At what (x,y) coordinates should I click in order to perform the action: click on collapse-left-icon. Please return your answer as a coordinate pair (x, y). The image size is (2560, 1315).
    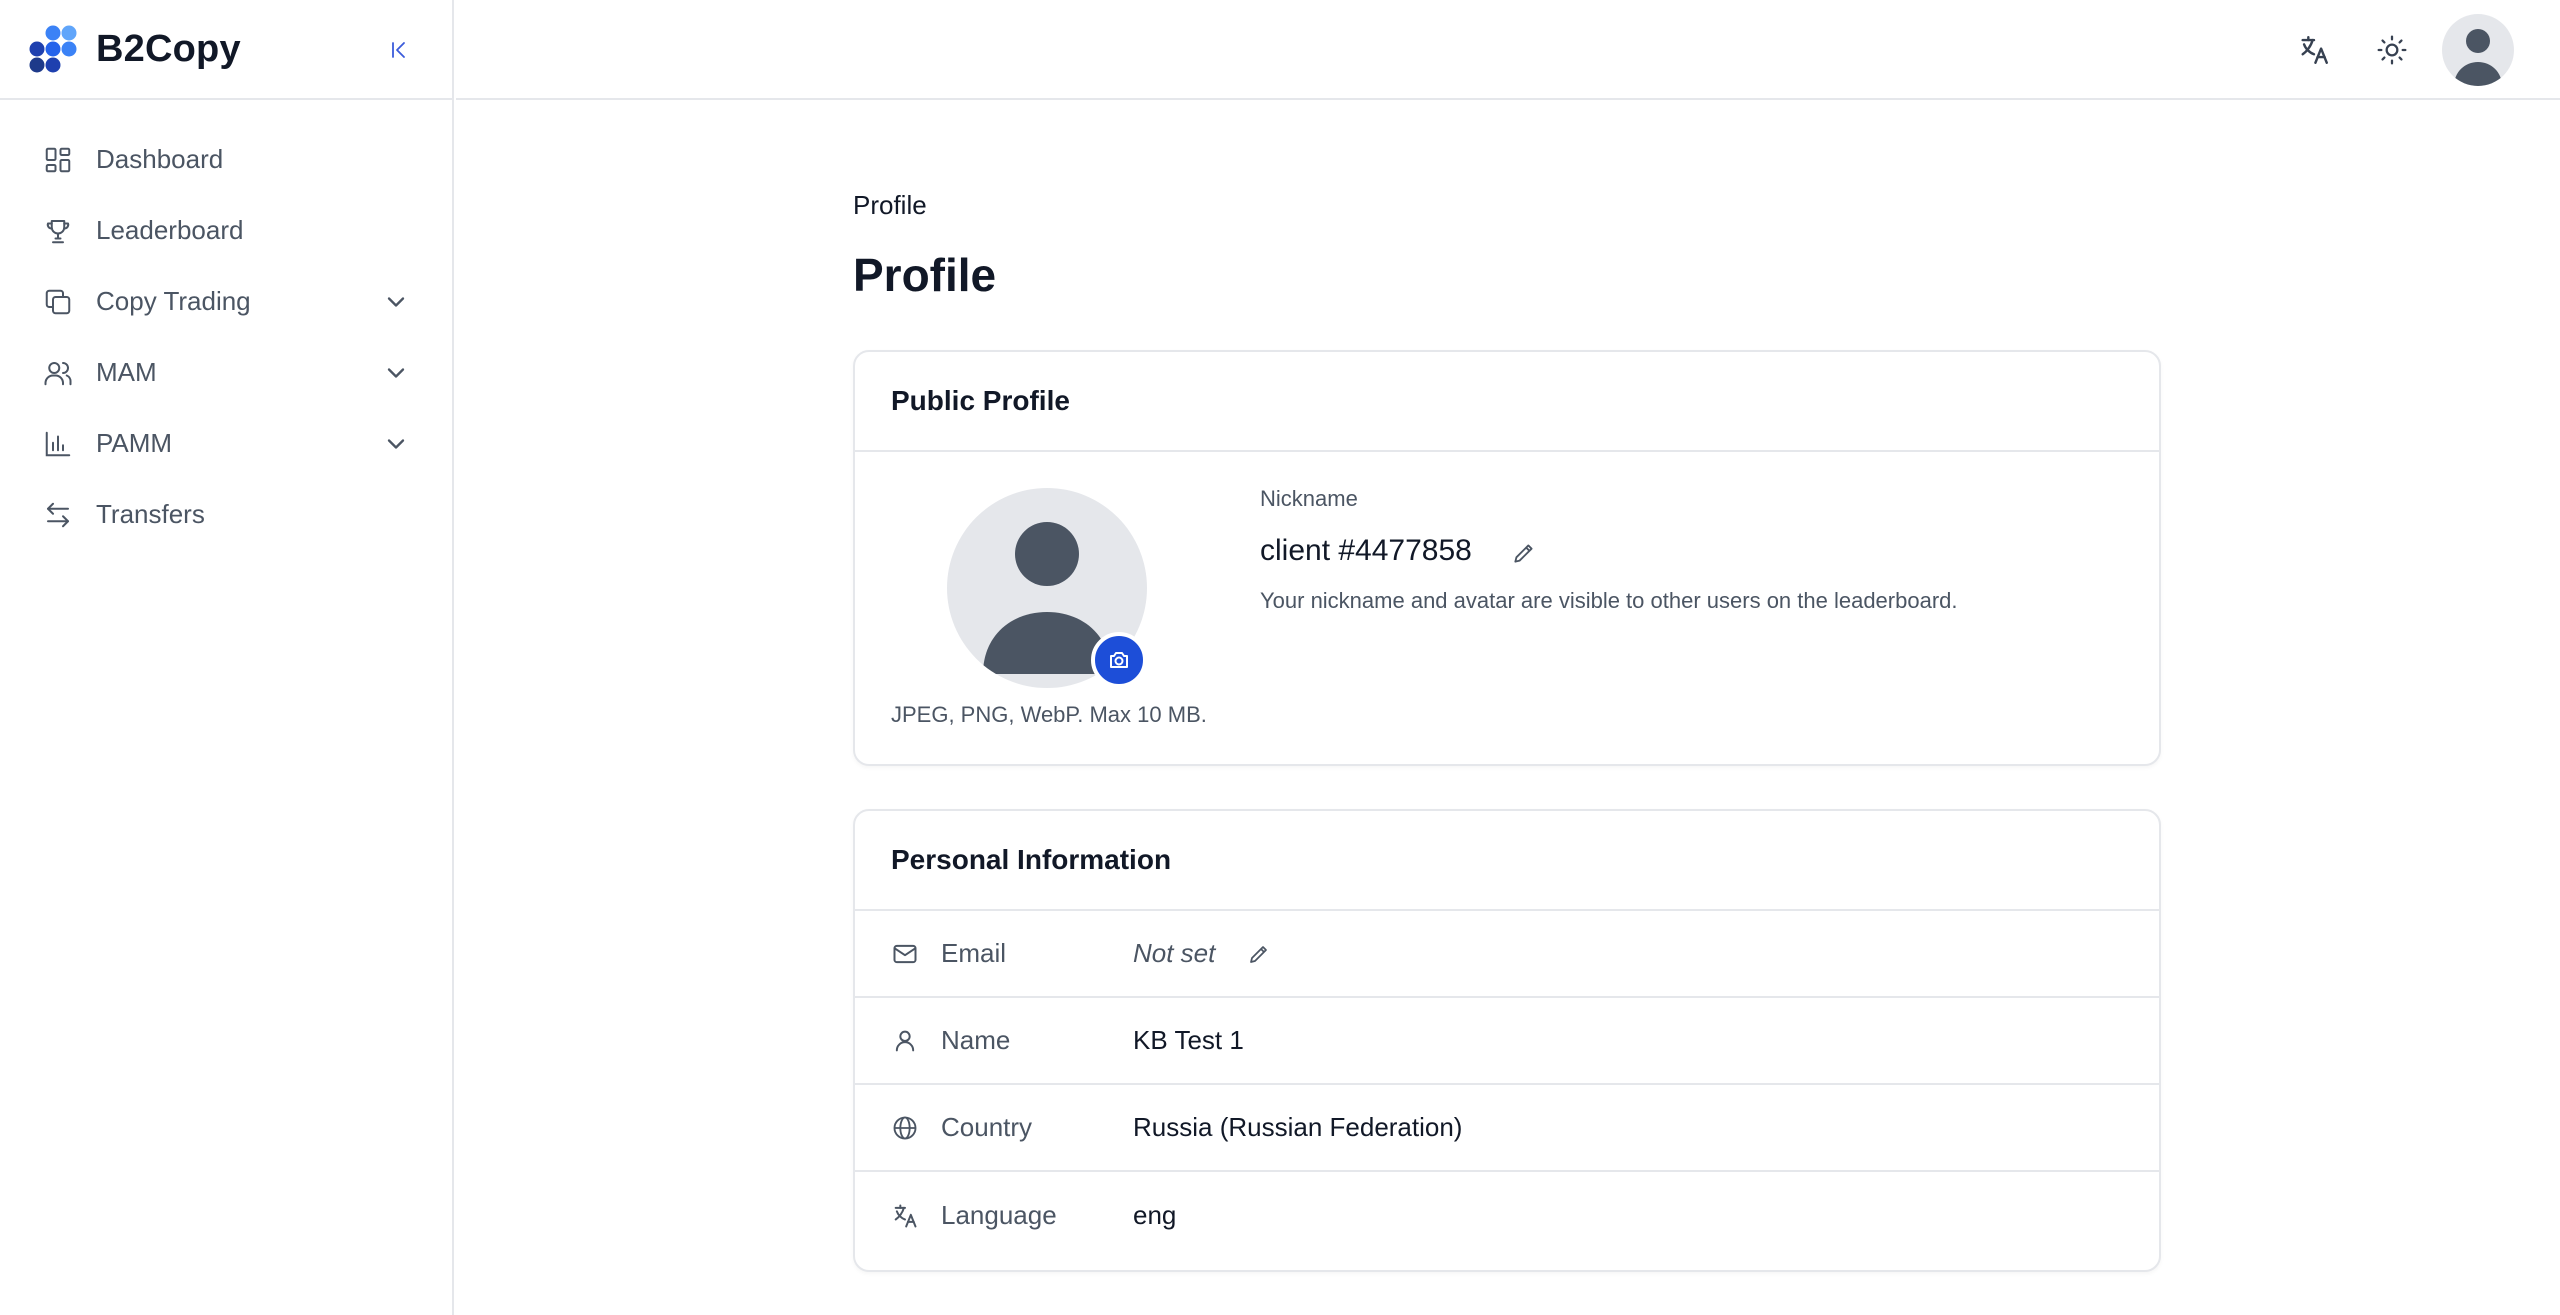
    Looking at the image, I should click on (398, 50).